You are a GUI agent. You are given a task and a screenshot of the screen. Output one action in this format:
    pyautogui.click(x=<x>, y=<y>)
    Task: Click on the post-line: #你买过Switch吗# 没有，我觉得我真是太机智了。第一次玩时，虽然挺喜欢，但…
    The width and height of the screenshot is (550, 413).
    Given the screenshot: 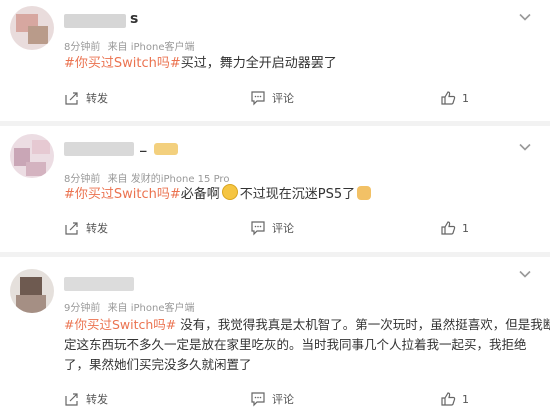 What is the action you would take?
    pyautogui.click(x=307, y=325)
    